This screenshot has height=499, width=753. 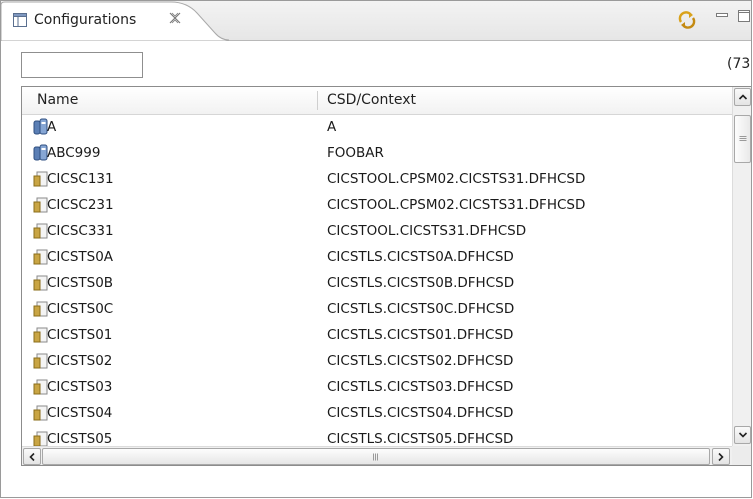 I want to click on chevron-right-icon, so click(x=721, y=456).